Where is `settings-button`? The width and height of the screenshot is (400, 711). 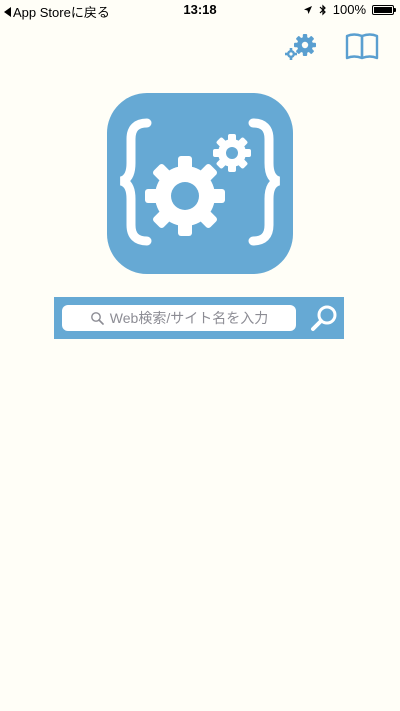 settings-button is located at coordinates (303, 47).